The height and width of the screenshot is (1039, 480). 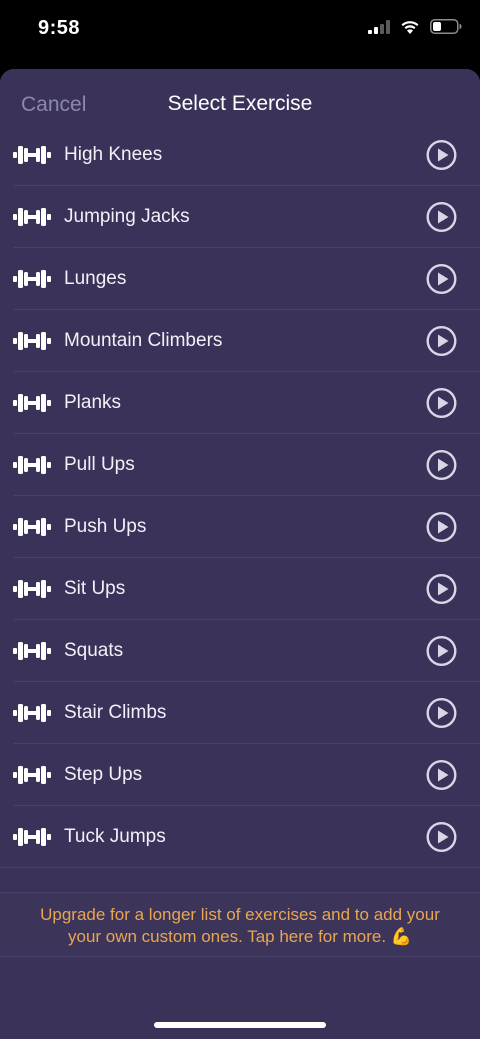 What do you see at coordinates (115, 836) in the screenshot?
I see `exercise-name: Tuck Jumps` at bounding box center [115, 836].